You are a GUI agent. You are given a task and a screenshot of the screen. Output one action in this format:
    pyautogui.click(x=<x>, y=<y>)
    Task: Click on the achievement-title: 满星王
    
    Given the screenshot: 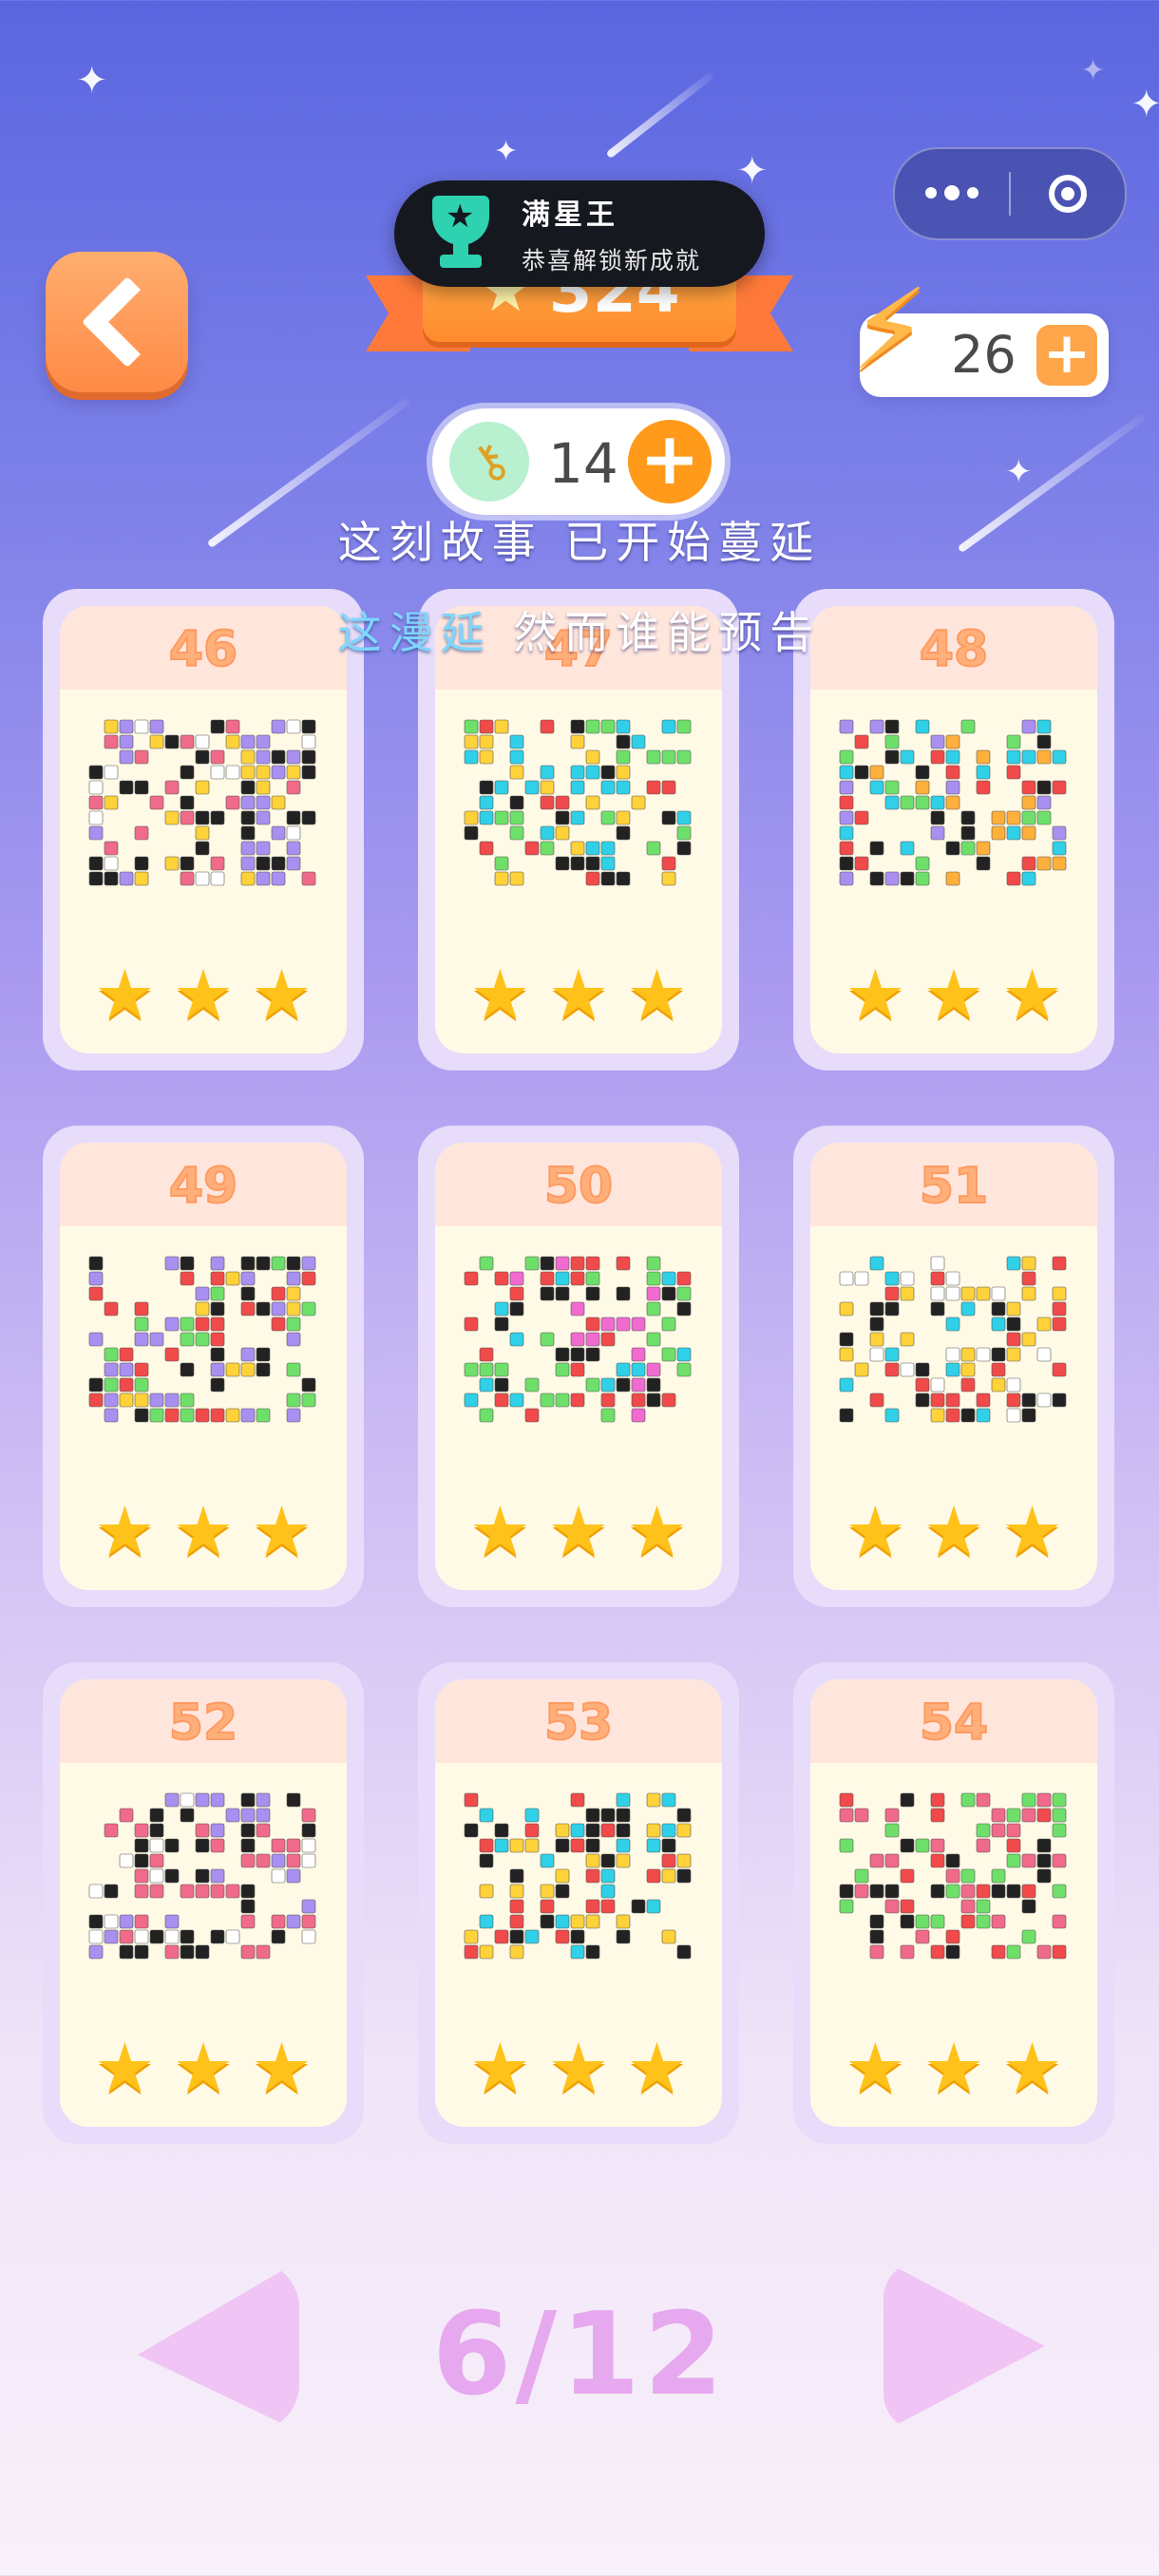 What is the action you would take?
    pyautogui.click(x=570, y=215)
    